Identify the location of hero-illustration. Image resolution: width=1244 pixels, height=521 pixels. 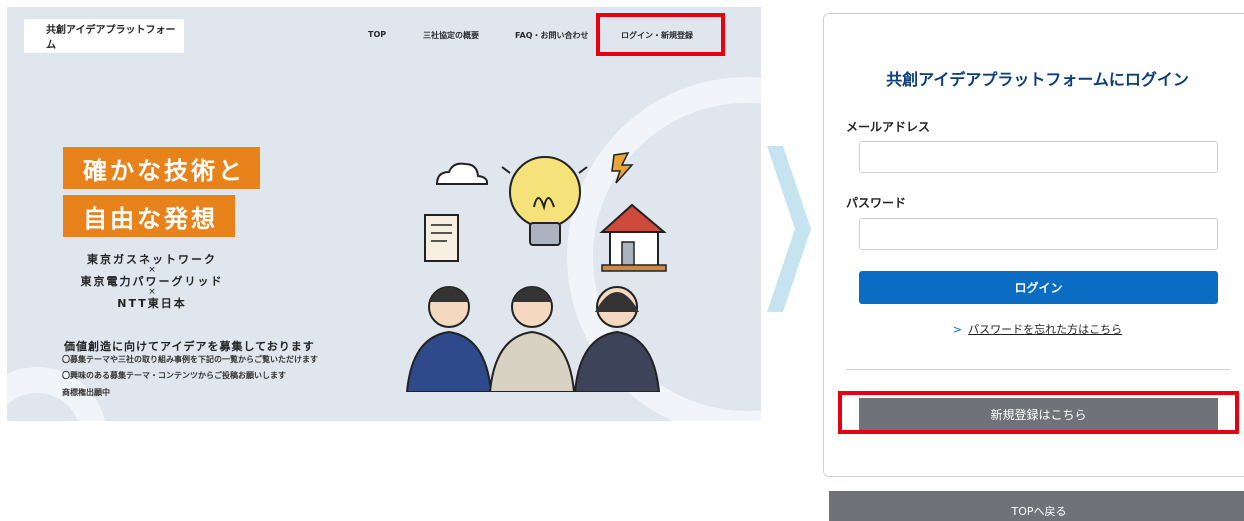
(536, 272).